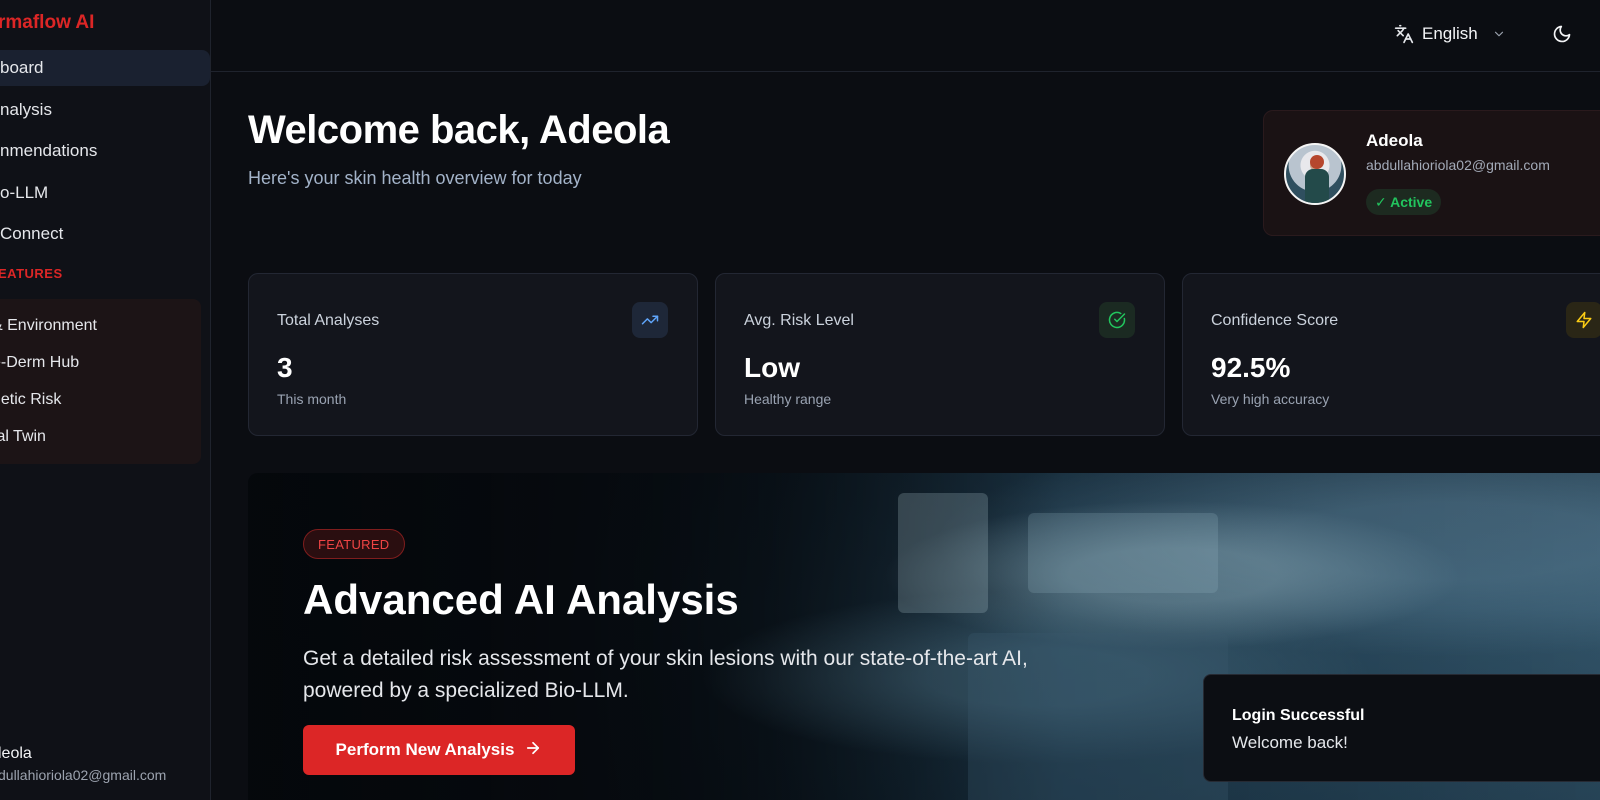 This screenshot has width=1600, height=800. I want to click on stat-note: This month, so click(312, 399).